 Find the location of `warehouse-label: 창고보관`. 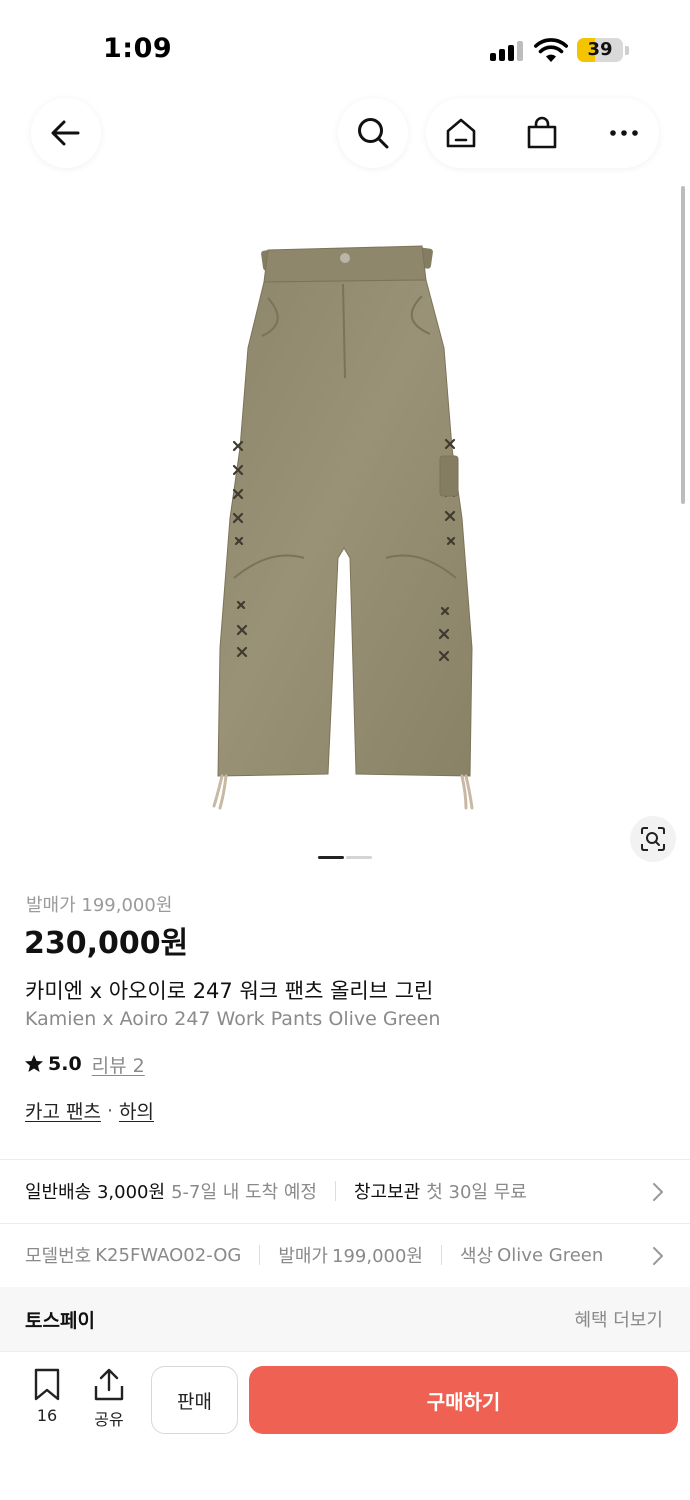

warehouse-label: 창고보관 is located at coordinates (387, 1192).